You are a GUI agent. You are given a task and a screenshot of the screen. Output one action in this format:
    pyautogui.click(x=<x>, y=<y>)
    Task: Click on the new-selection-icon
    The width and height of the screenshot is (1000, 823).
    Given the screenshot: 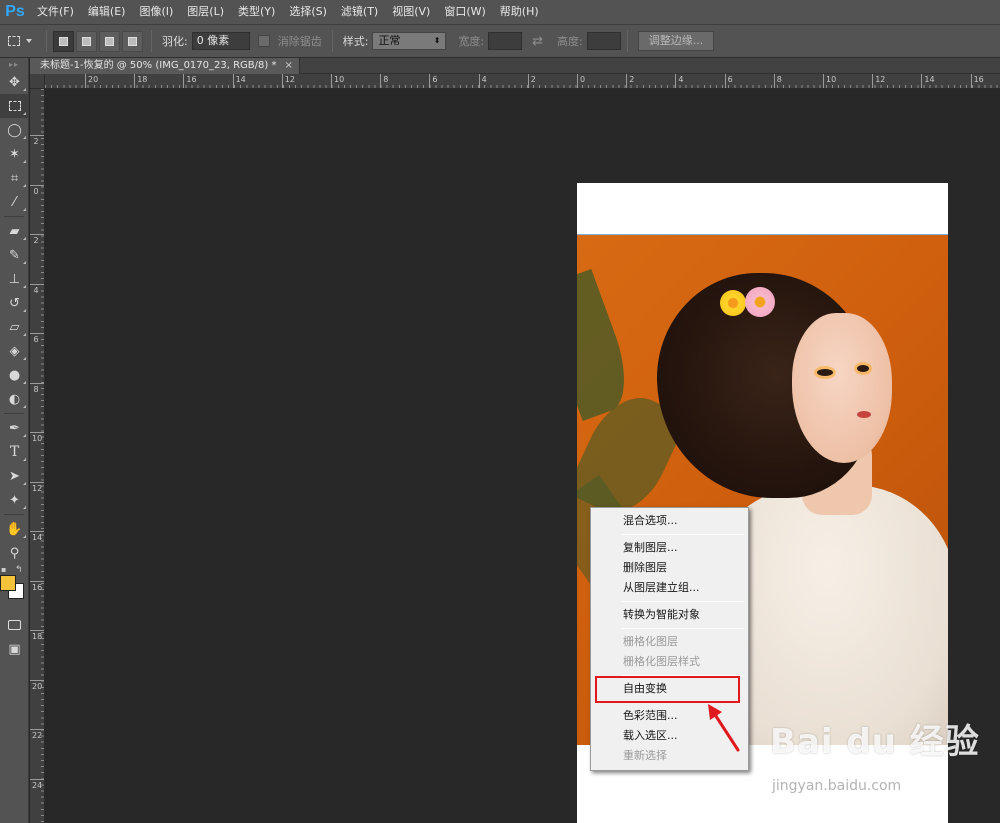 What is the action you would take?
    pyautogui.click(x=63, y=41)
    